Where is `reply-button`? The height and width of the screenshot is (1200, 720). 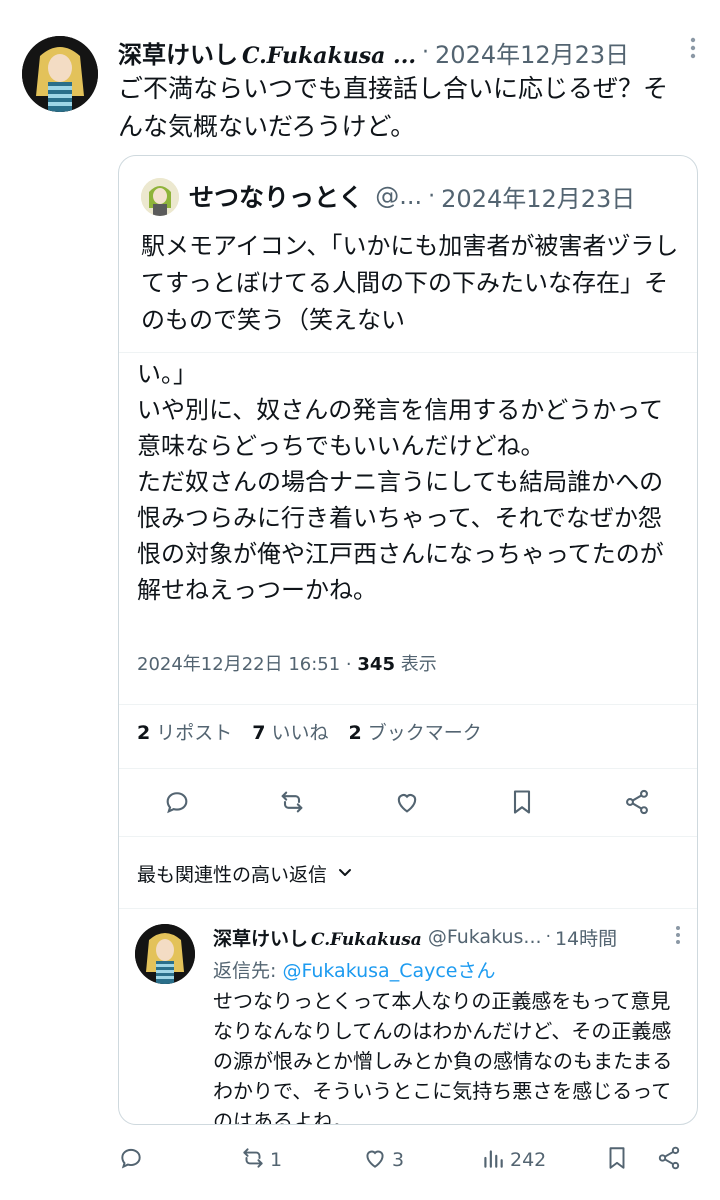 reply-button is located at coordinates (131, 1160).